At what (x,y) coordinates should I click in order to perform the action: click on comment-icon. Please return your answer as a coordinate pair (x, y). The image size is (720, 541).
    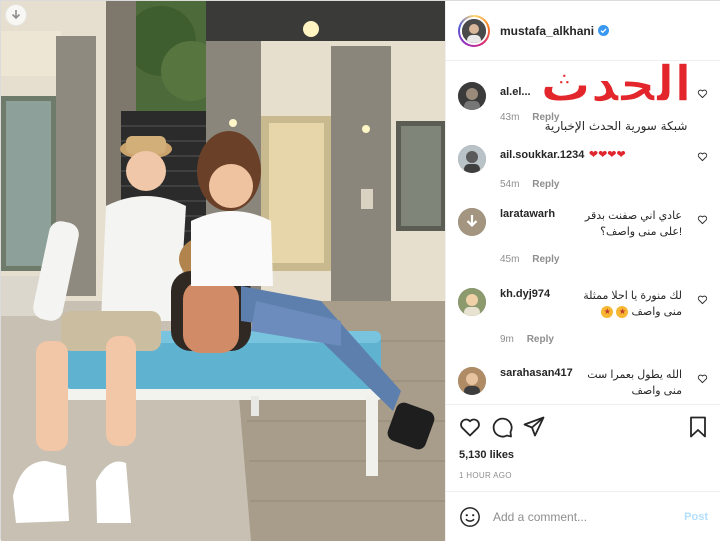
    Looking at the image, I should click on (502, 427).